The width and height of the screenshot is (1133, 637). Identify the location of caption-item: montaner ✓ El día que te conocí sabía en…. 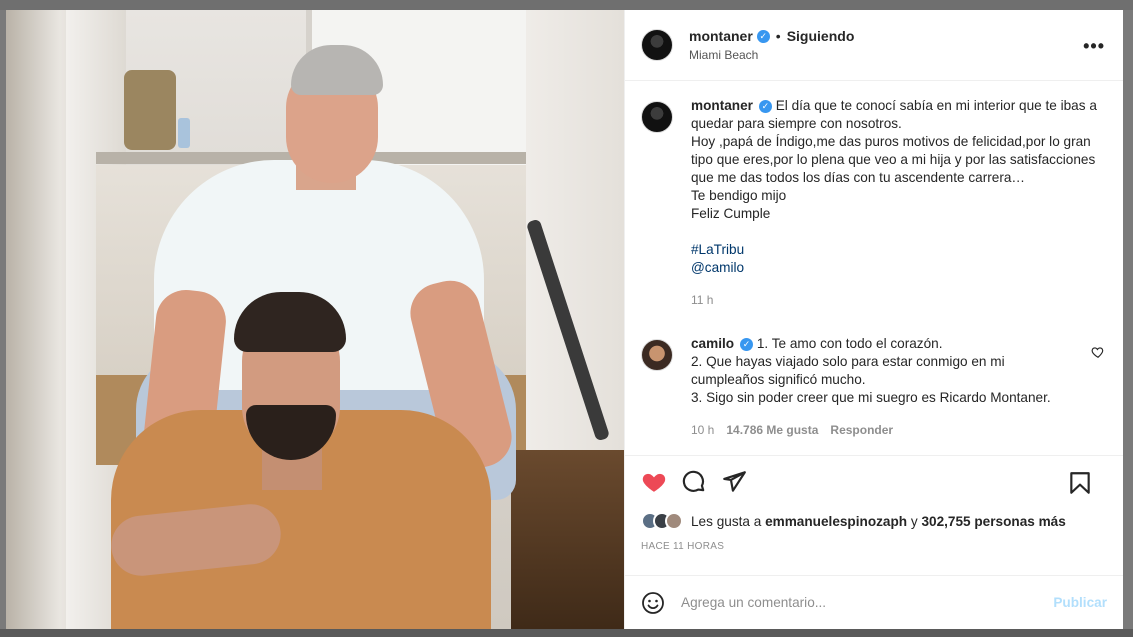
(874, 203).